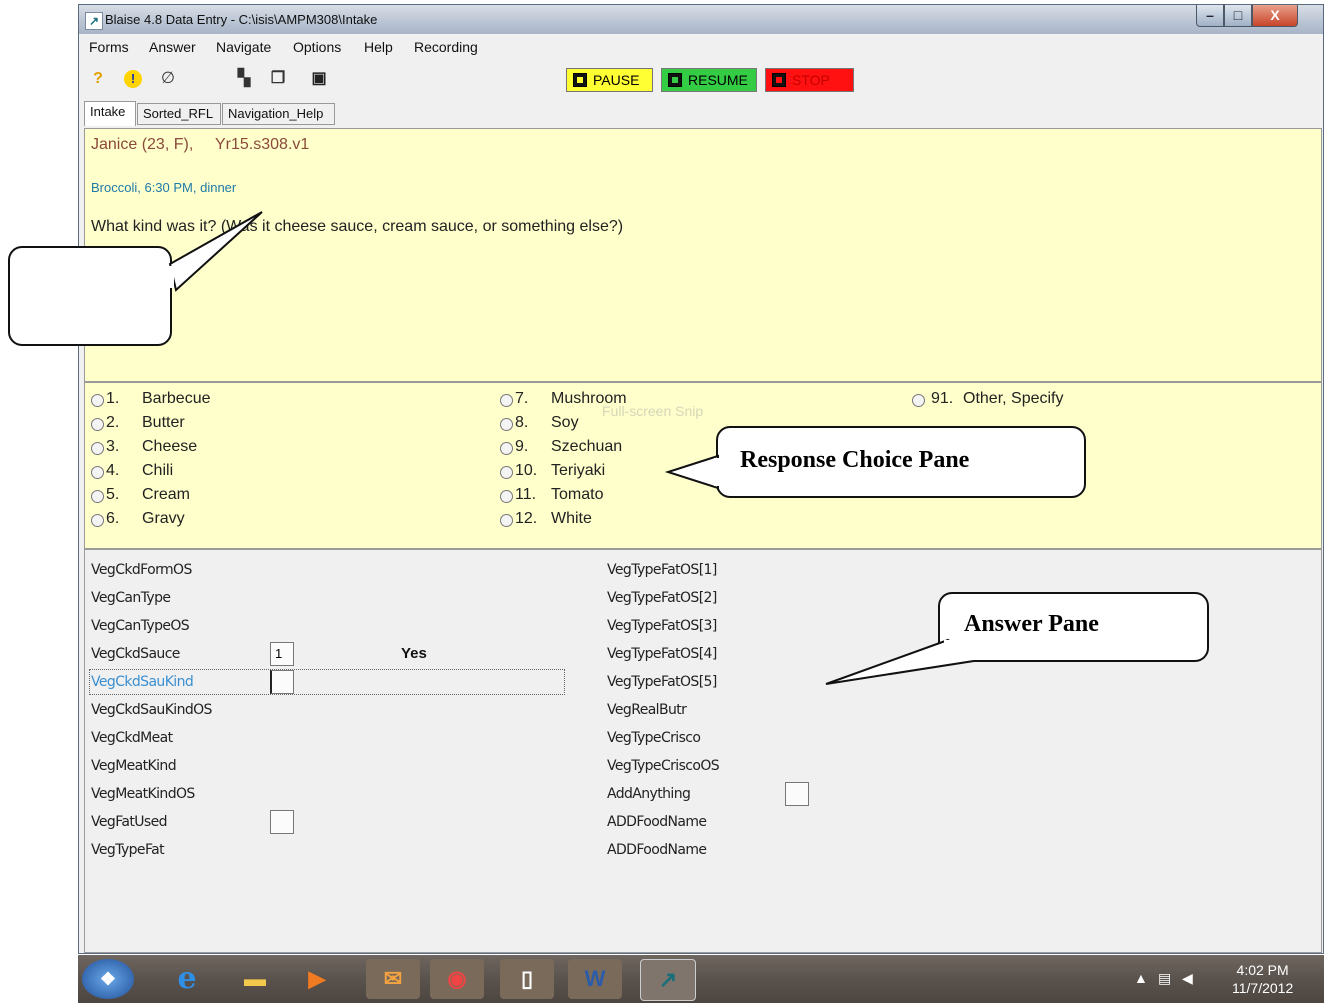 The height and width of the screenshot is (1003, 1324). I want to click on answer-field-label: VegCanTypeOS, so click(140, 626).